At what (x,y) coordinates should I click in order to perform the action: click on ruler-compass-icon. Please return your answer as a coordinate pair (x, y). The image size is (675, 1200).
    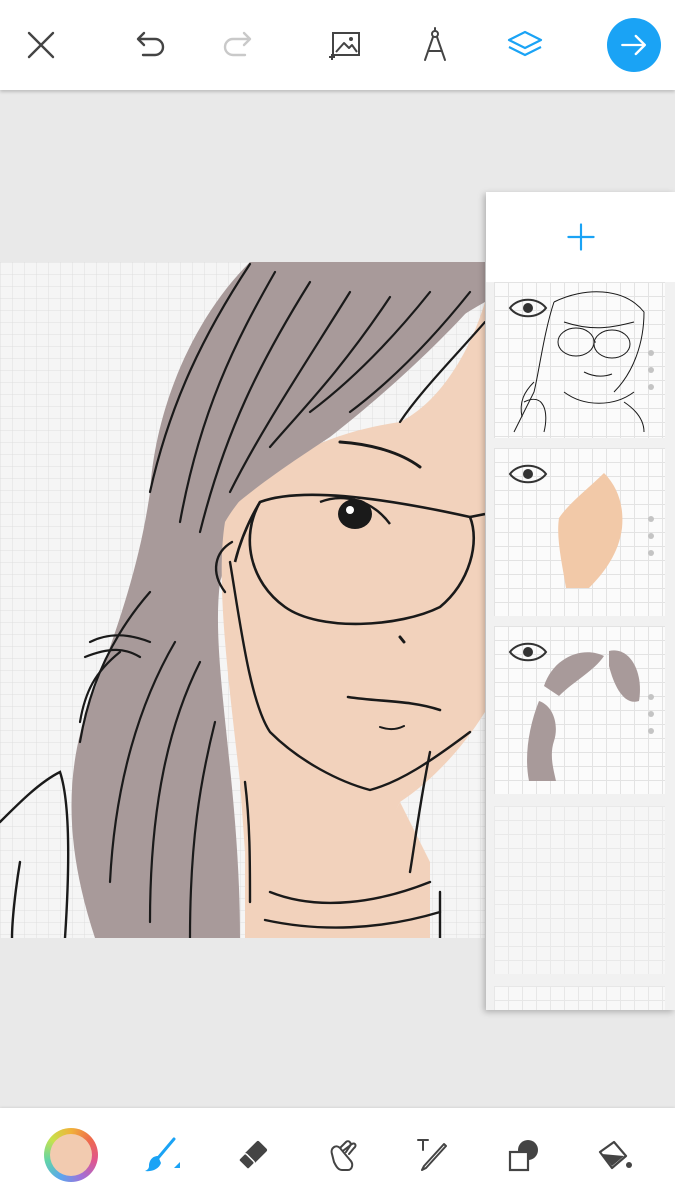
    Looking at the image, I should click on (435, 45).